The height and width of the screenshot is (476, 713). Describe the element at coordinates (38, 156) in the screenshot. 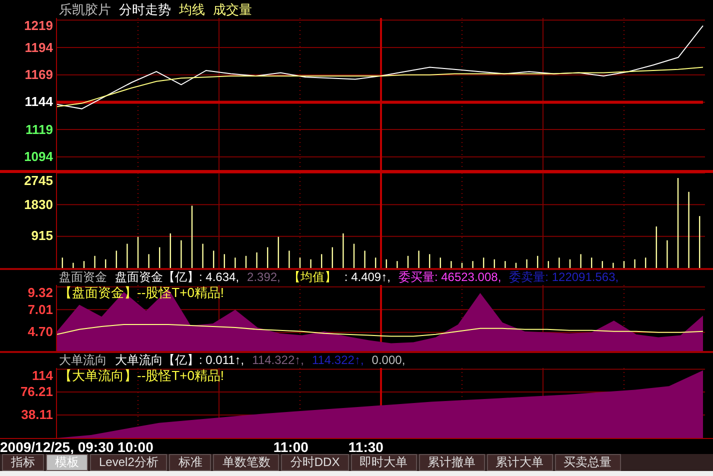

I see `axis-label: 1094` at that location.